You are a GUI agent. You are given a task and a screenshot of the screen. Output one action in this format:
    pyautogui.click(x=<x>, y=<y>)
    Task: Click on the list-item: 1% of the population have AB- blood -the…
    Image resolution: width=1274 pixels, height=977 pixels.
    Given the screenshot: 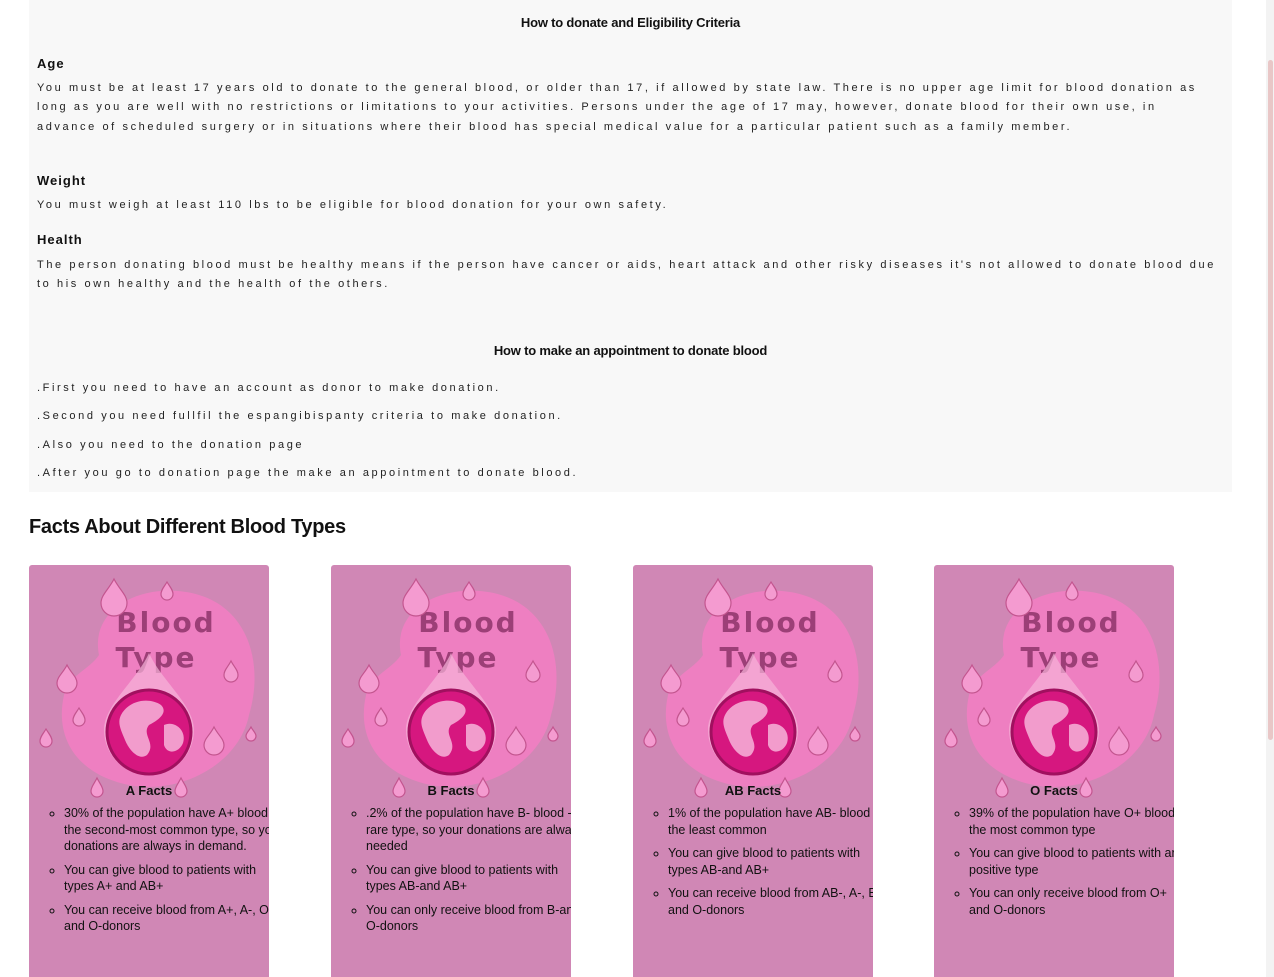 What is the action you would take?
    pyautogui.click(x=770, y=821)
    